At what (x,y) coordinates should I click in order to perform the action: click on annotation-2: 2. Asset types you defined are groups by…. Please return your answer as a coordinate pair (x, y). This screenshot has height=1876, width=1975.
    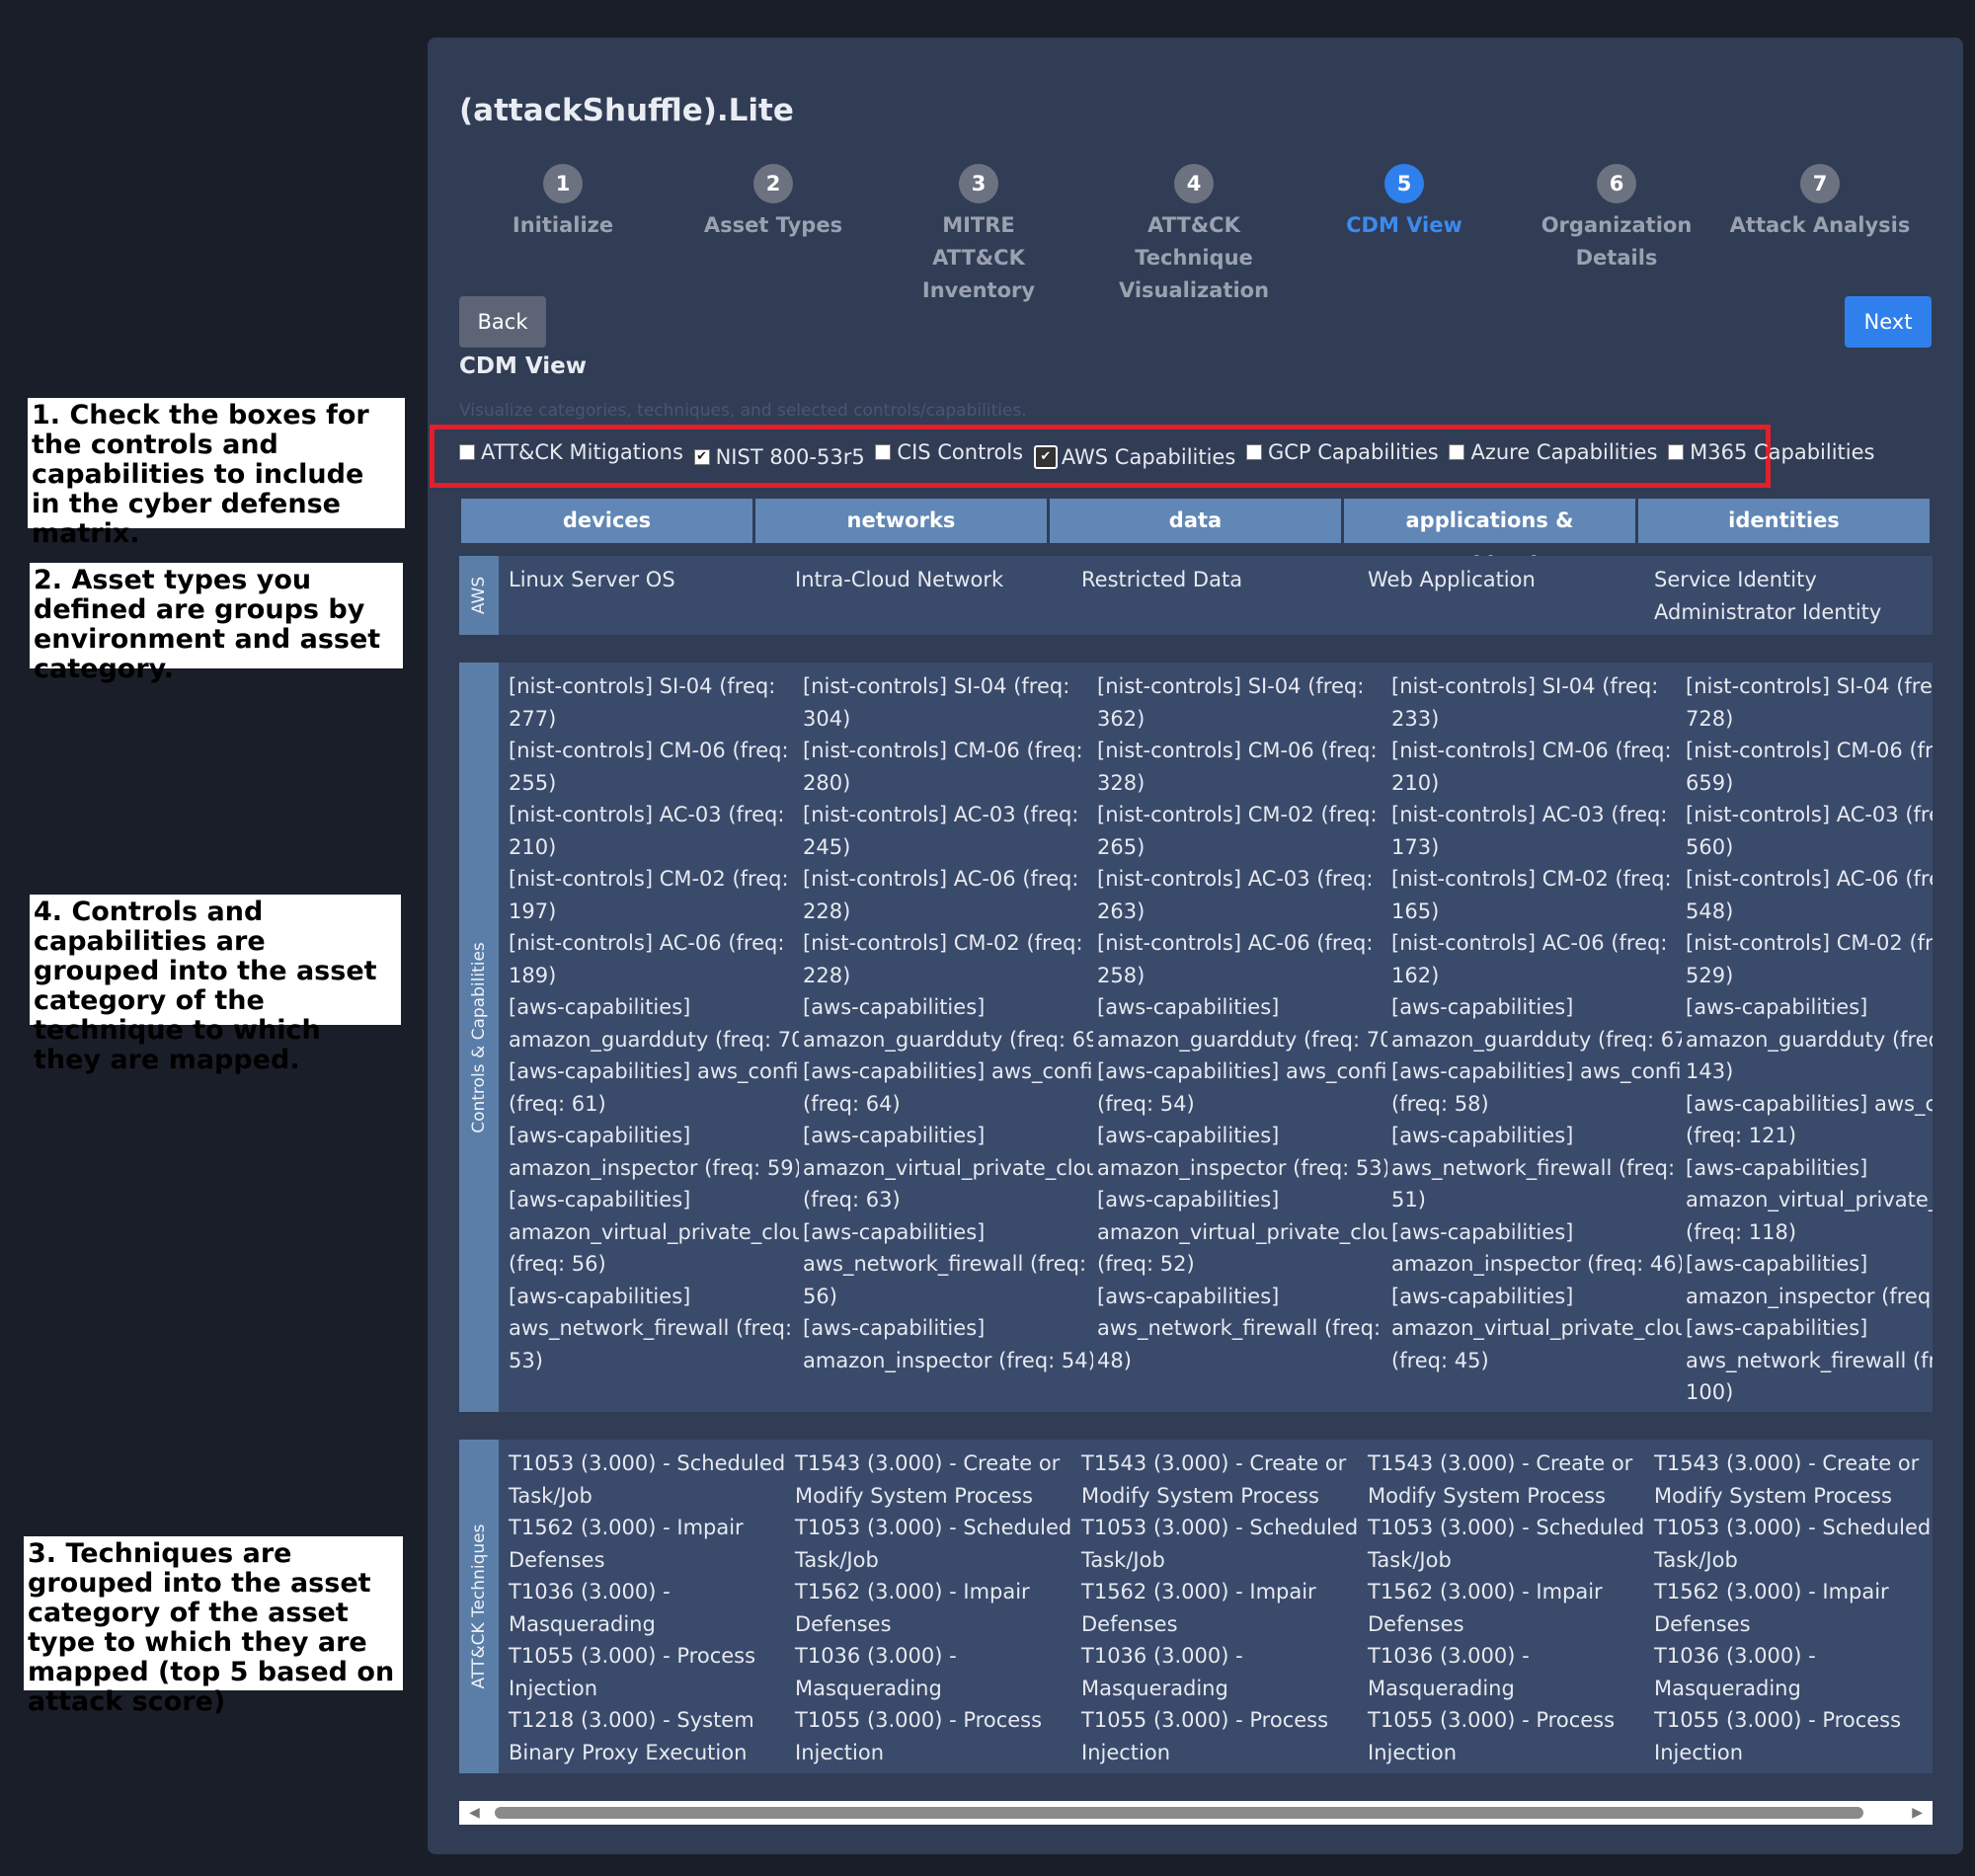
    Looking at the image, I should click on (217, 623).